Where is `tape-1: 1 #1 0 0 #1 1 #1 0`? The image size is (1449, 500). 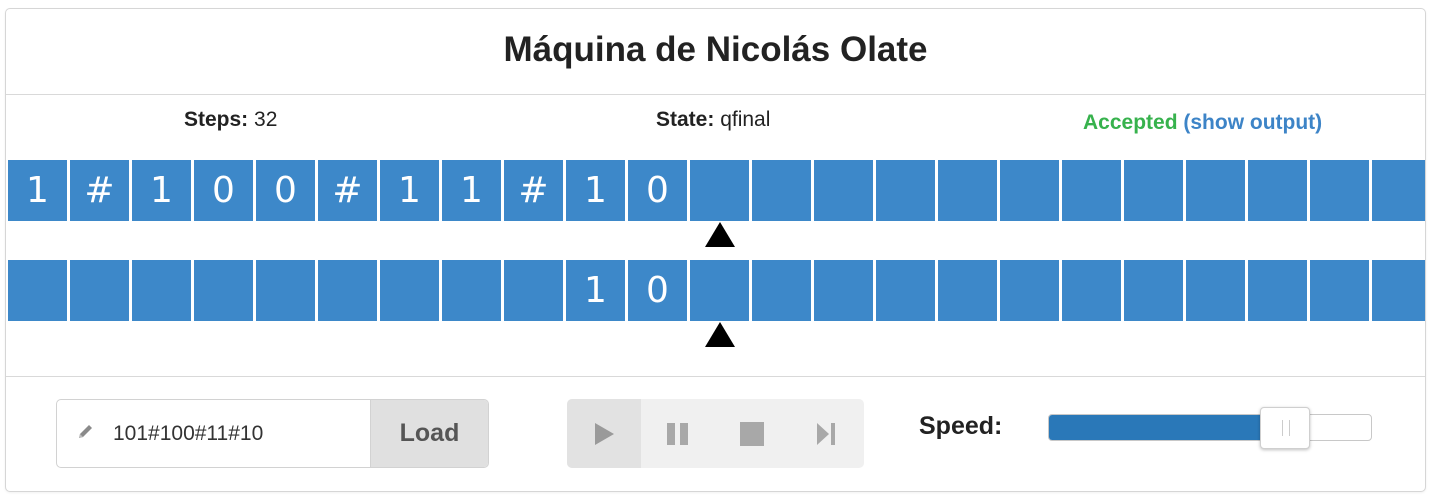
tape-1: 1 #1 0 0 #1 1 #1 0 is located at coordinates (716, 190).